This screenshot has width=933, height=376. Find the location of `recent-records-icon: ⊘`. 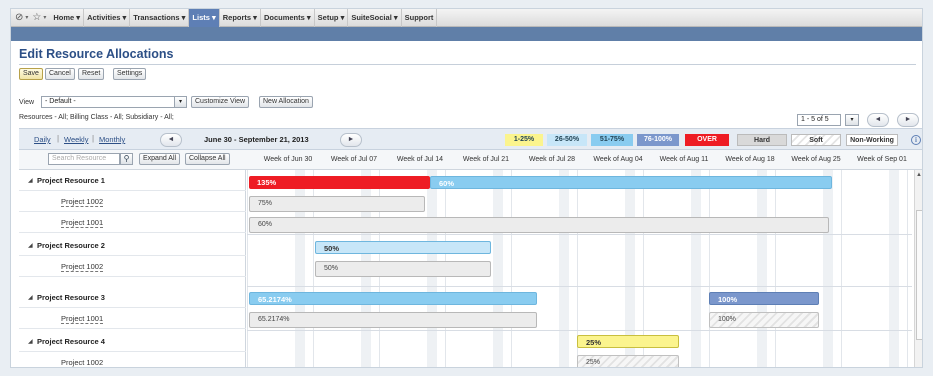

recent-records-icon: ⊘ is located at coordinates (19, 17).